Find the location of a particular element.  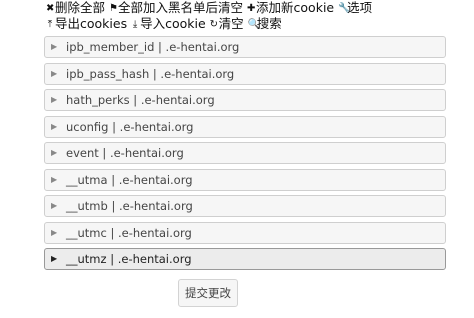

plus-icon: ✚ is located at coordinates (251, 8).